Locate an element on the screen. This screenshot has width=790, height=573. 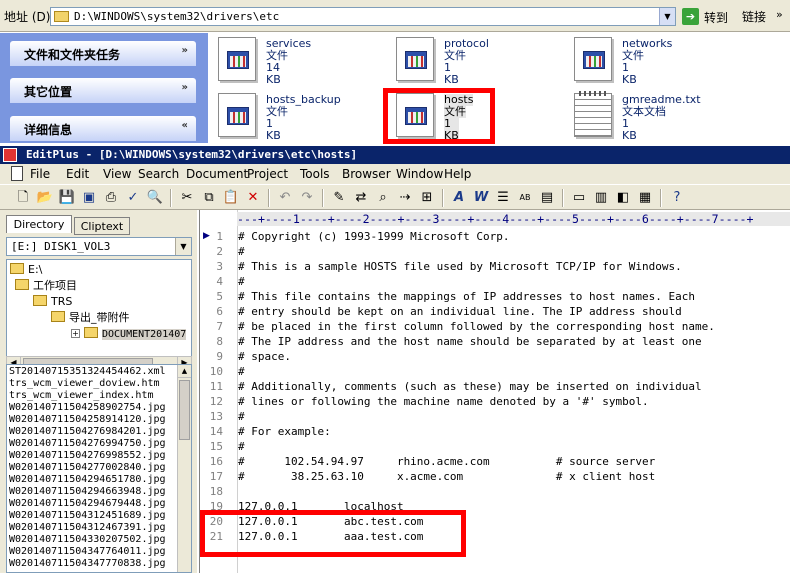
tree-node: TRS is located at coordinates (52, 302).